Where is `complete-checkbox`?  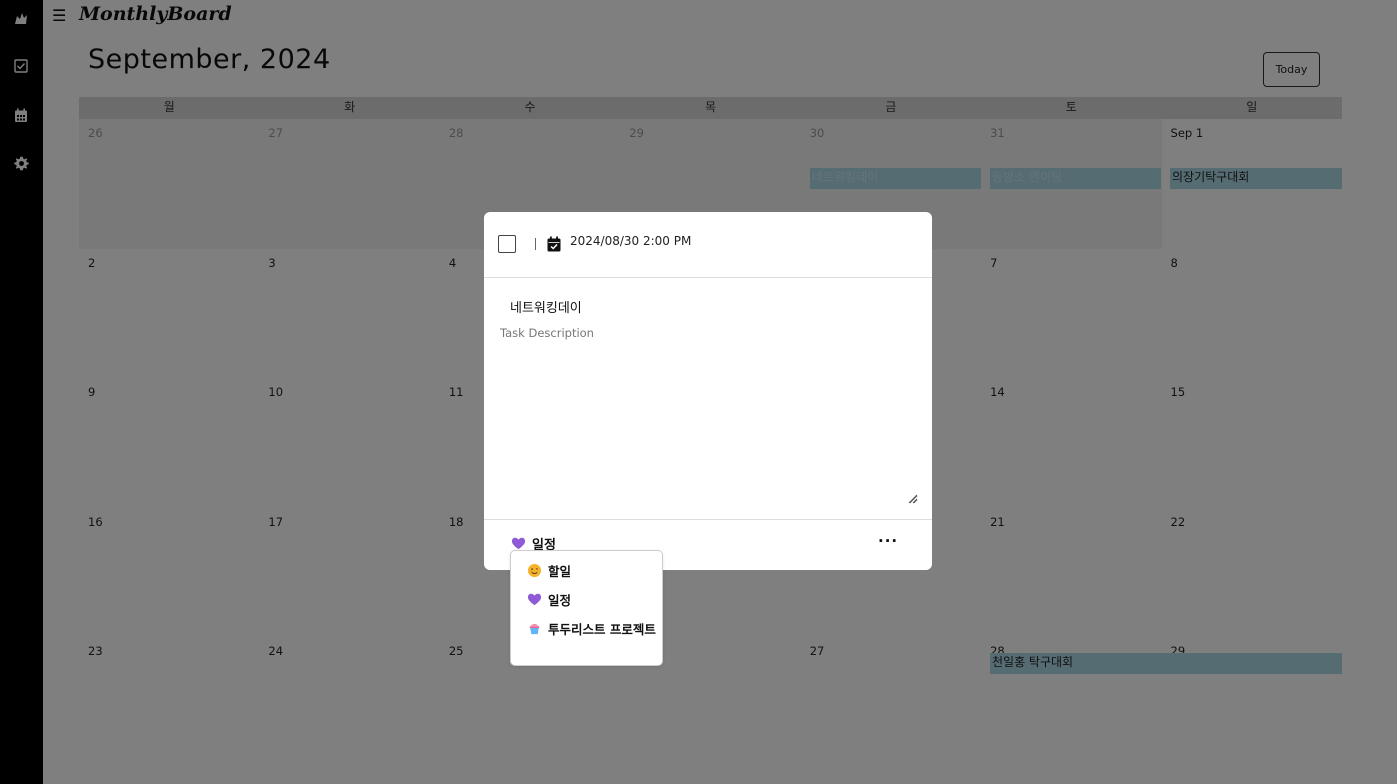
complete-checkbox is located at coordinates (507, 244).